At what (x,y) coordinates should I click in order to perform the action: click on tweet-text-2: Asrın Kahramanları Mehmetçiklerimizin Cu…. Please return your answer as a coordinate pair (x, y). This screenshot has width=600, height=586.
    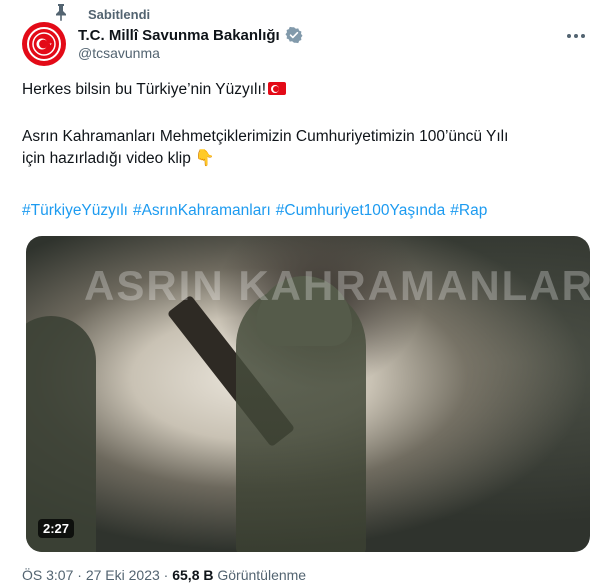
    Looking at the image, I should click on (265, 136).